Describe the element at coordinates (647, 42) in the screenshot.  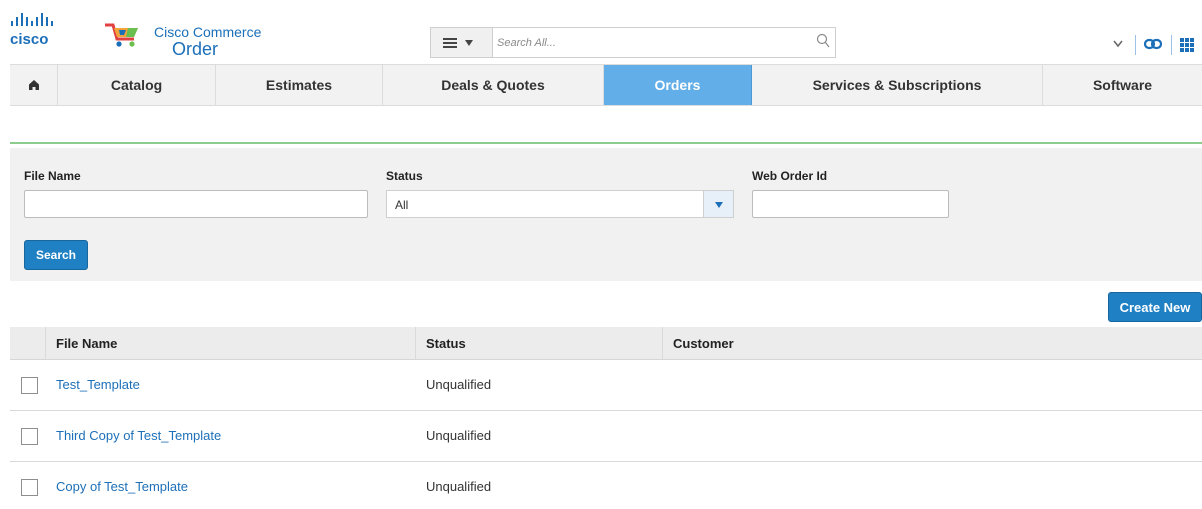
I see `search-input` at that location.